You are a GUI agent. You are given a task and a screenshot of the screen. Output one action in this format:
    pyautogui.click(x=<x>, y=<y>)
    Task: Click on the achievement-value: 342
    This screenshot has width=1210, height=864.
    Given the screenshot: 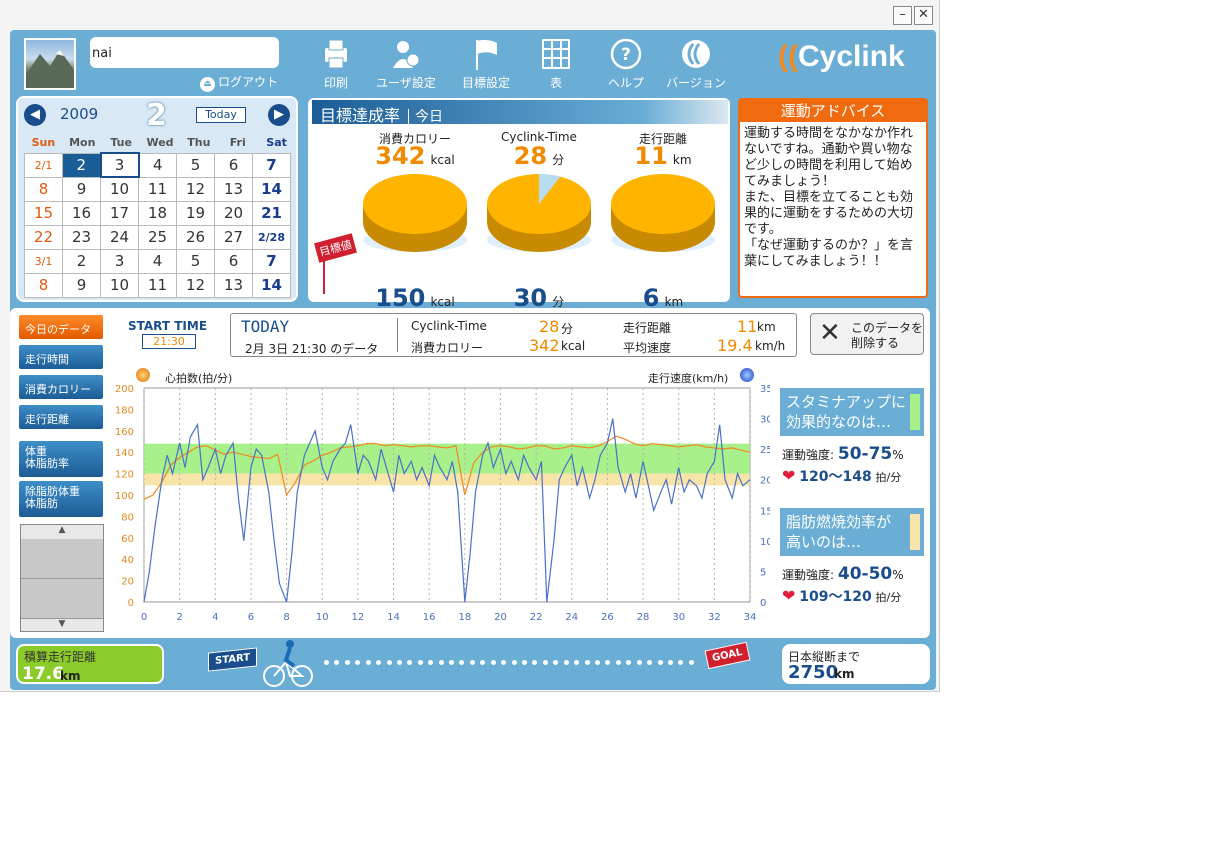 What is the action you would take?
    pyautogui.click(x=400, y=156)
    